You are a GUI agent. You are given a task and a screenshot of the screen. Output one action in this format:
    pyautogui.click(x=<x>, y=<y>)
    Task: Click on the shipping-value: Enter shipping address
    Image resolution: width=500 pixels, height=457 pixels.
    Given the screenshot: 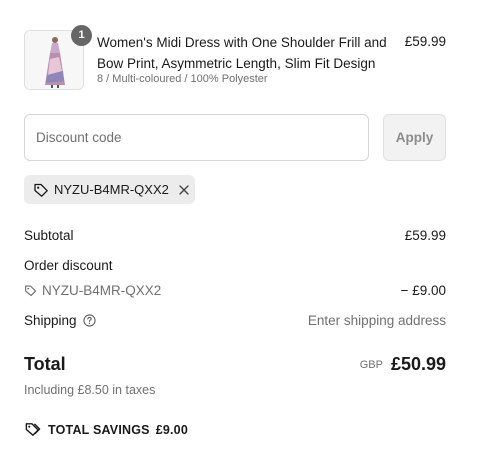 What is the action you would take?
    pyautogui.click(x=376, y=320)
    